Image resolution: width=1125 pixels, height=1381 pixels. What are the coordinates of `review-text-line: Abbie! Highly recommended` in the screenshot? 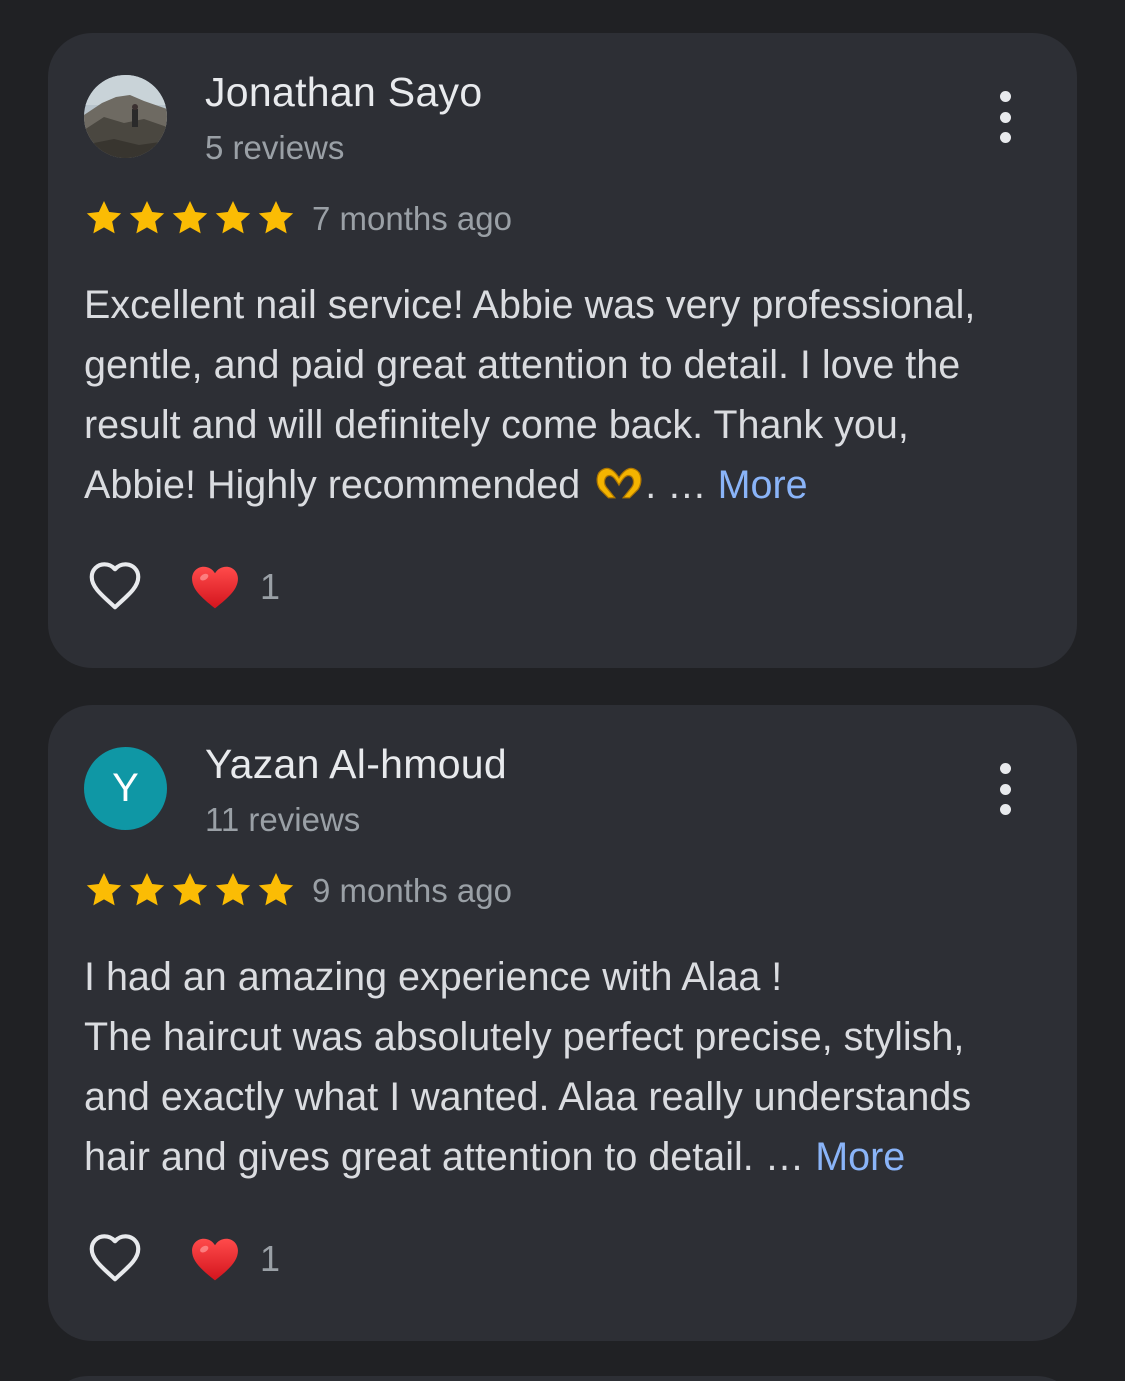 It's located at (332, 485).